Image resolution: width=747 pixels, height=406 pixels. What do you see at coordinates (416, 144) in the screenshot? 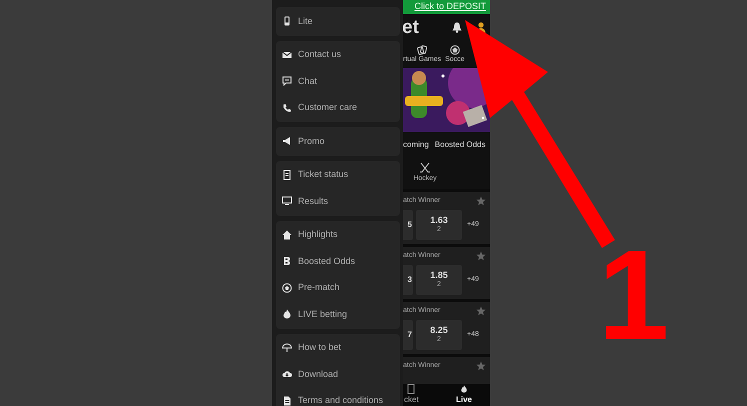
I see `filter-tab: coming` at bounding box center [416, 144].